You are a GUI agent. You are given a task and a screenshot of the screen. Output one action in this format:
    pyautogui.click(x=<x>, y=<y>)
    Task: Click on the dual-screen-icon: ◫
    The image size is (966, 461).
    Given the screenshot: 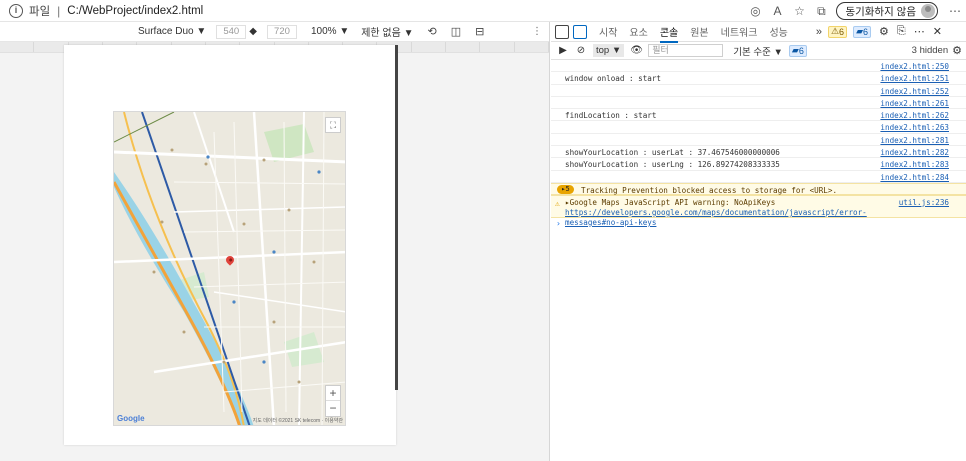 What is the action you would take?
    pyautogui.click(x=456, y=31)
    